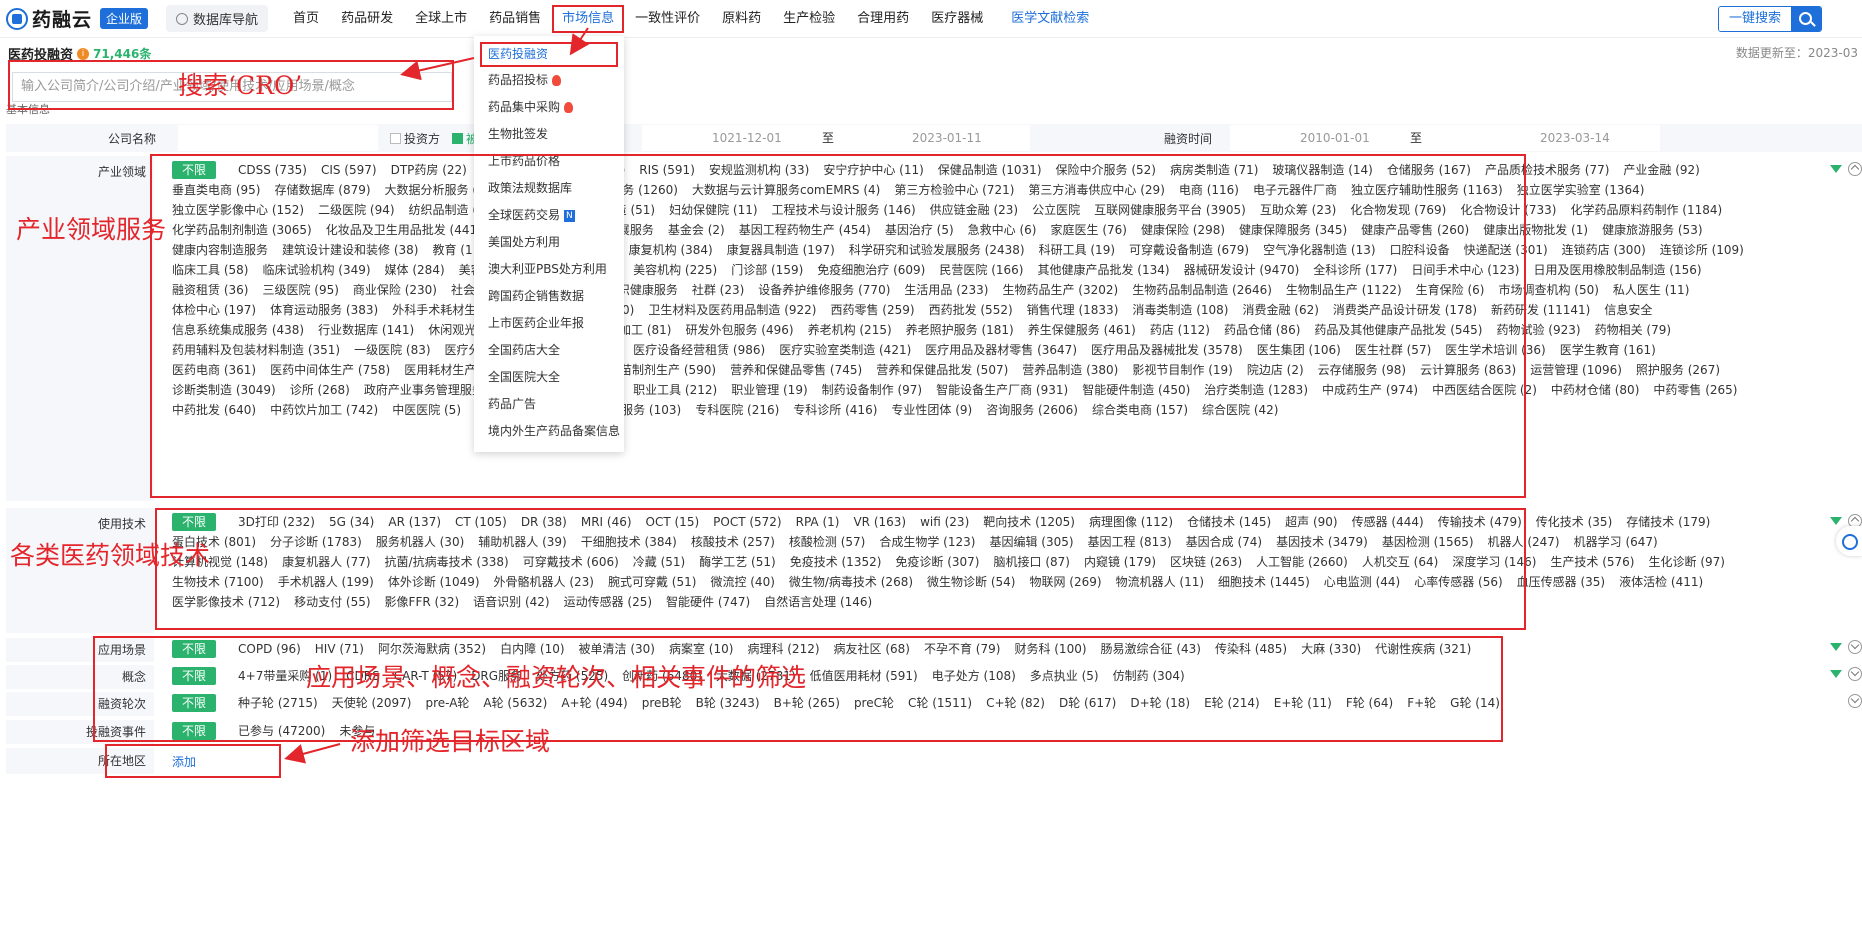  What do you see at coordinates (1524, 542) in the screenshot?
I see `tech-tag: 机器人 (247)` at bounding box center [1524, 542].